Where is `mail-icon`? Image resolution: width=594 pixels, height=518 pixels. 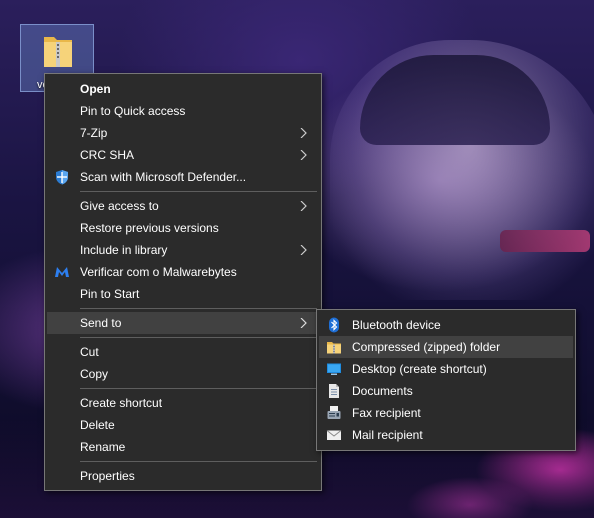
mail-icon is located at coordinates (334, 435).